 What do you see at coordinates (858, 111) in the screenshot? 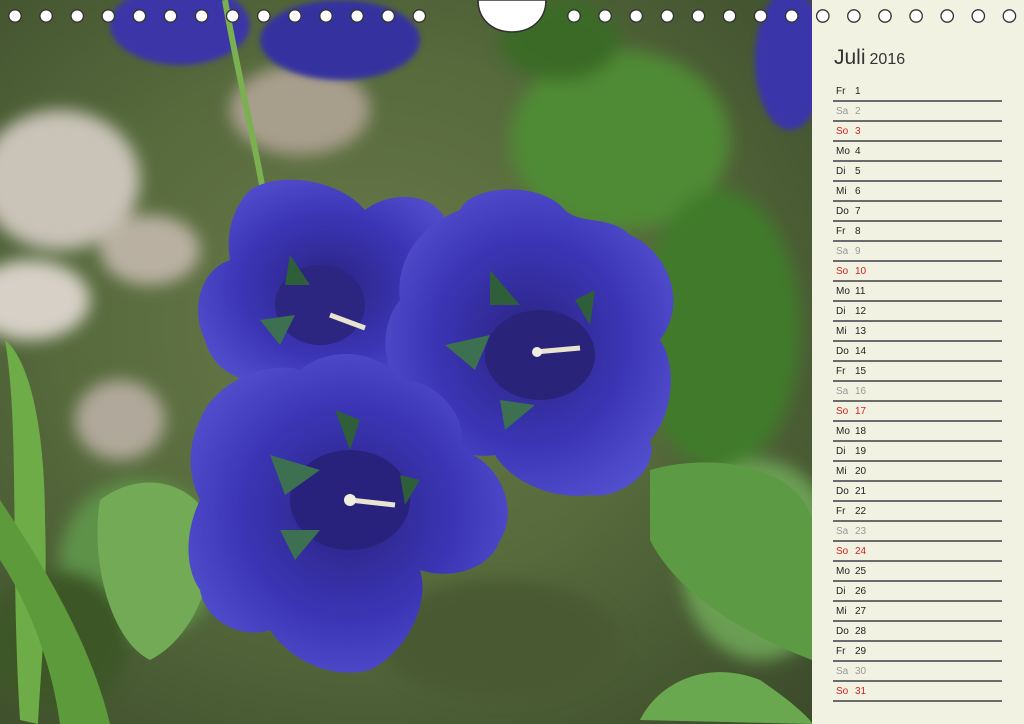
I see `day-number: 2` at bounding box center [858, 111].